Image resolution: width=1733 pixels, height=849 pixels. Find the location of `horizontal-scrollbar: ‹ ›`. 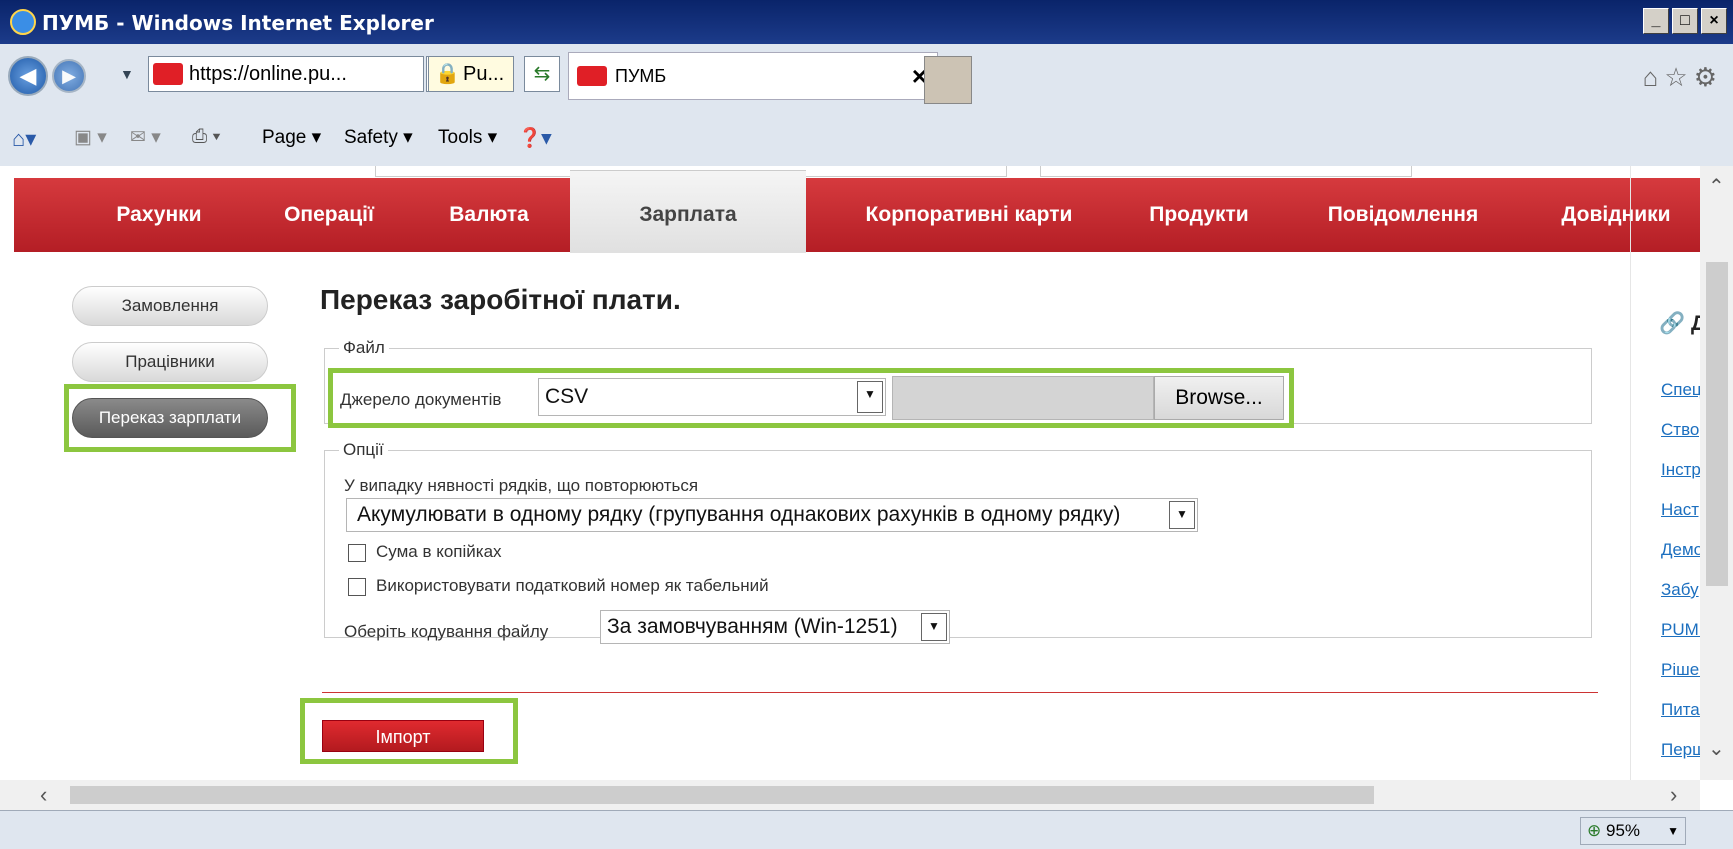

horizontal-scrollbar: ‹ › is located at coordinates (850, 795).